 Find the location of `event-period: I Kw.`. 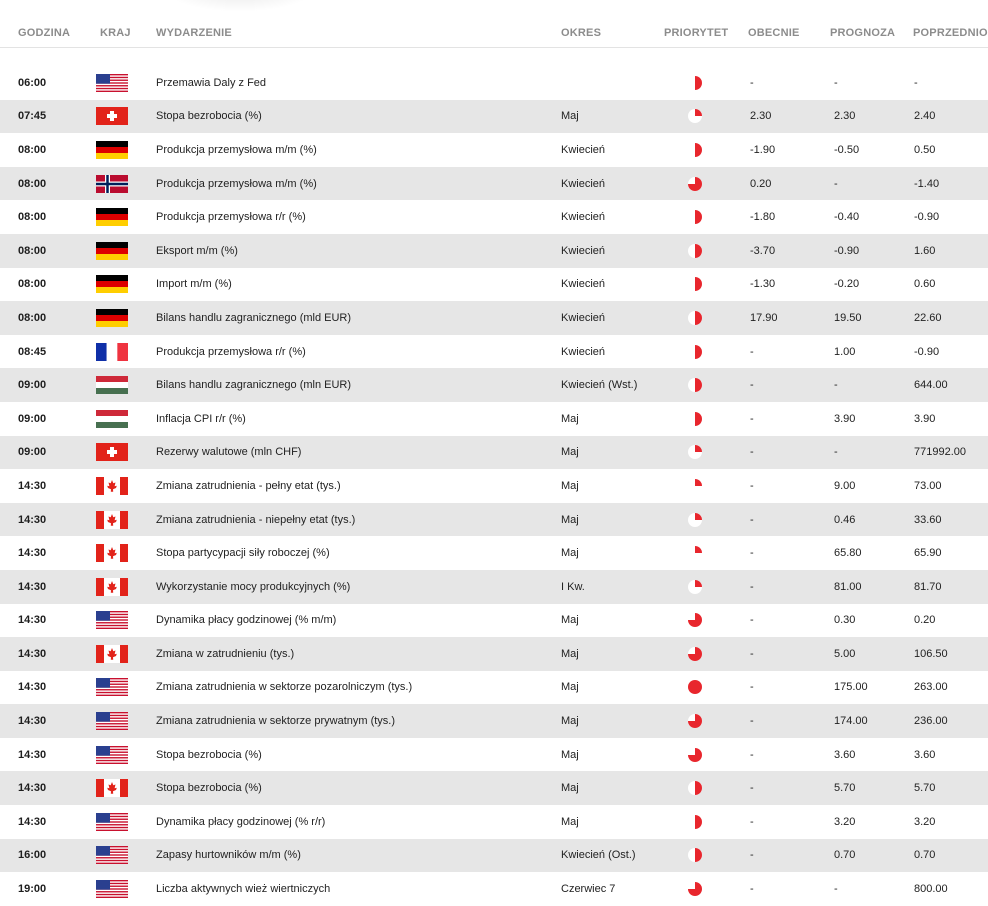

event-period: I Kw. is located at coordinates (573, 586).